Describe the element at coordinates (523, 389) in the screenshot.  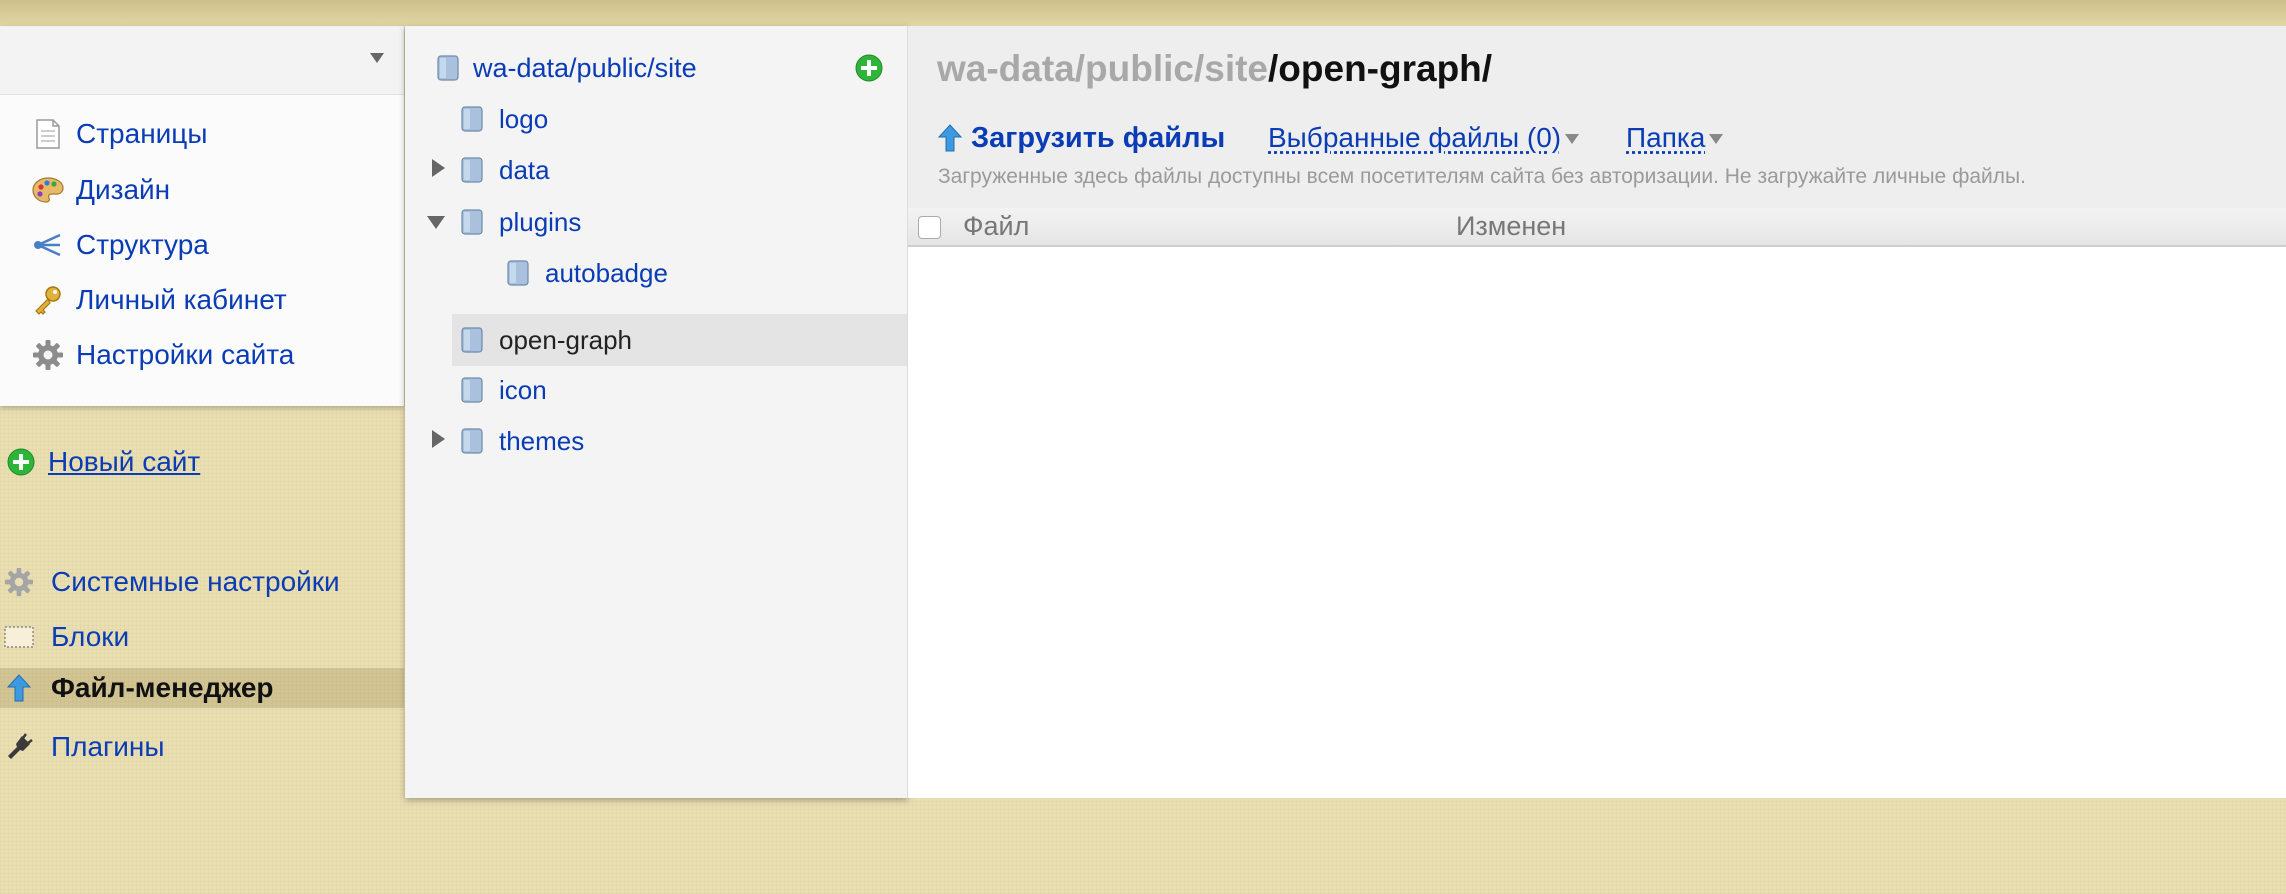
I see `tree-node-label: icon` at that location.